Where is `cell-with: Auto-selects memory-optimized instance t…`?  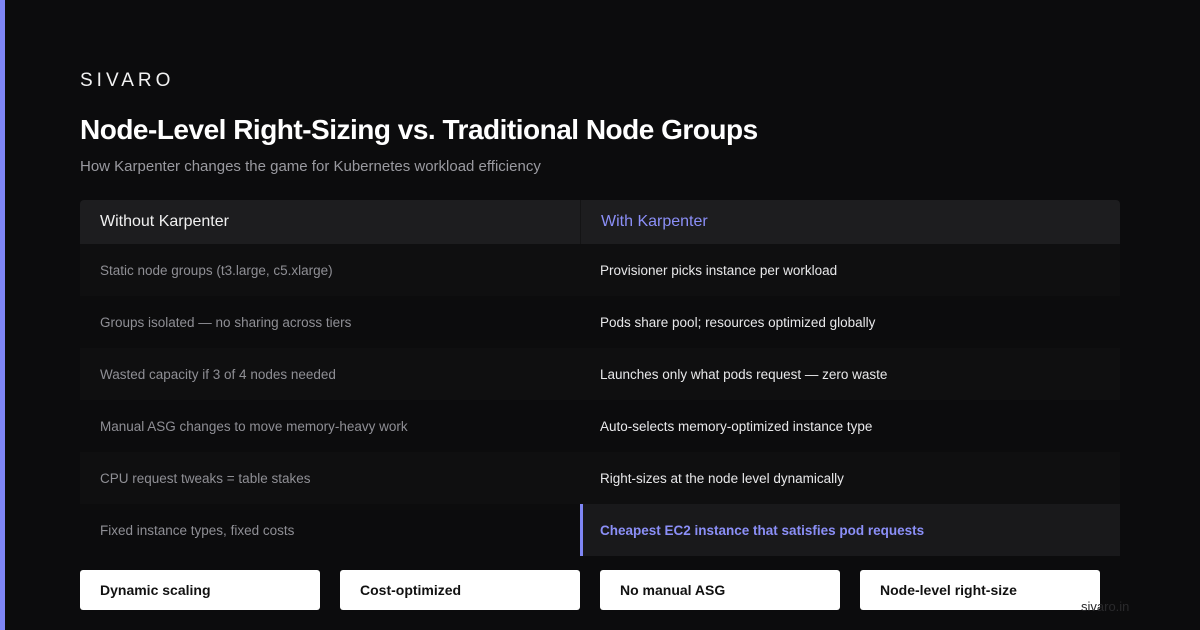 cell-with: Auto-selects memory-optimized instance t… is located at coordinates (736, 426).